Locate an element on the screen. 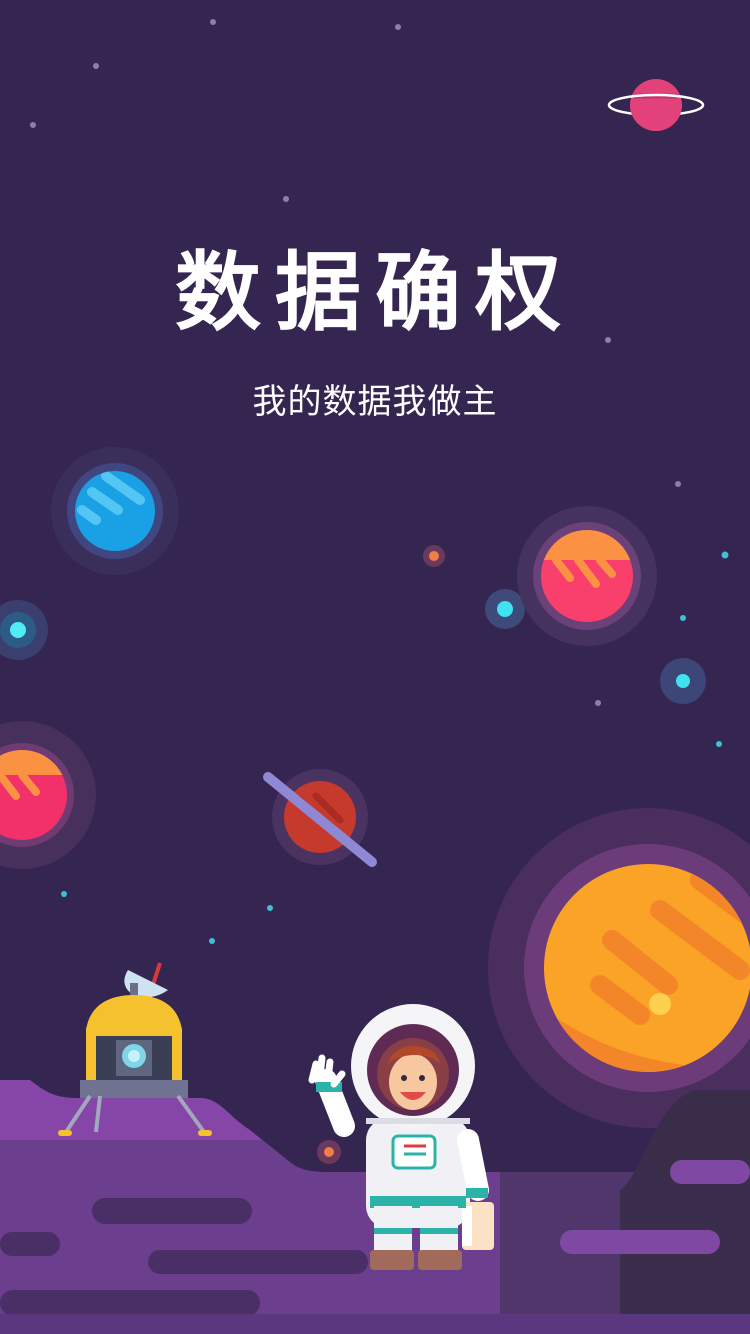 This screenshot has width=750, height=1334. blue-planet-icon is located at coordinates (115, 511).